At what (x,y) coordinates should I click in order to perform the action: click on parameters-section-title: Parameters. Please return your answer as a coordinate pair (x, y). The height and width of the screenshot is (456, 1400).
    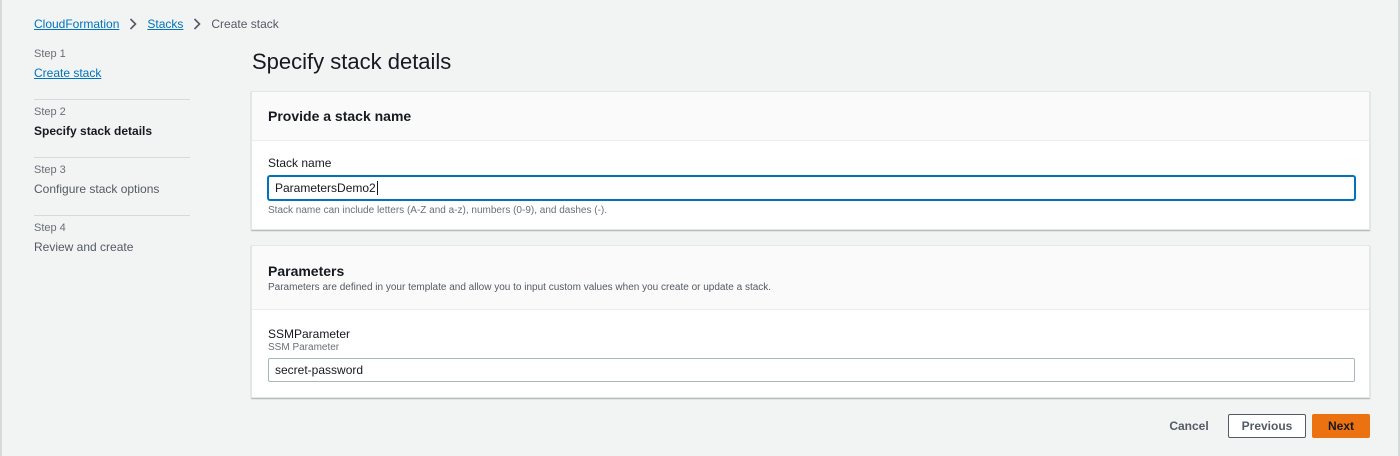
    Looking at the image, I should click on (306, 271).